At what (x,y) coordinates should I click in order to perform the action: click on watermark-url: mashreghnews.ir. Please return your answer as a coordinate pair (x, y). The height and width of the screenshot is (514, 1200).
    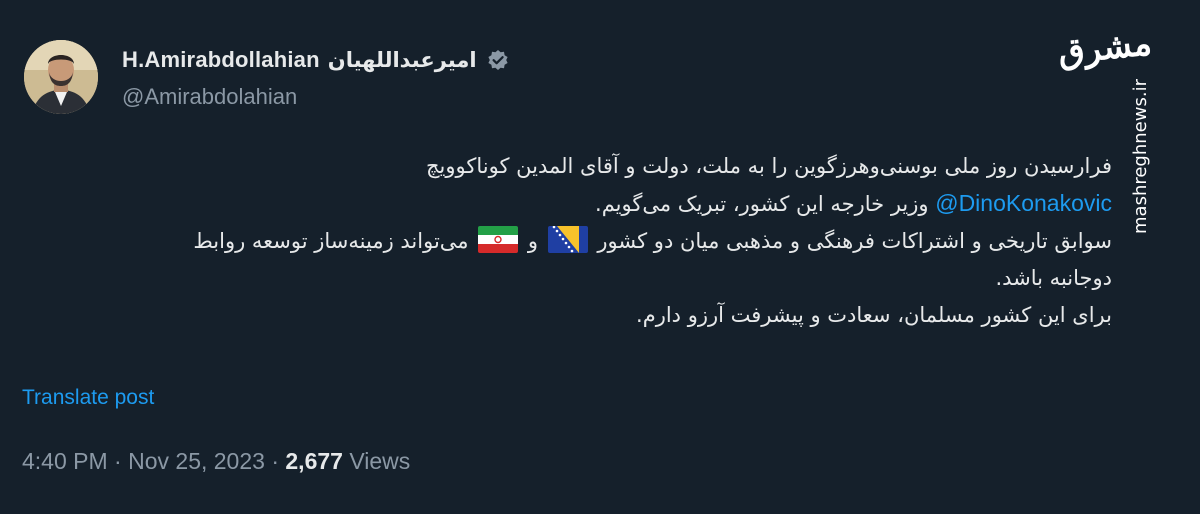
    Looking at the image, I should click on (1140, 156).